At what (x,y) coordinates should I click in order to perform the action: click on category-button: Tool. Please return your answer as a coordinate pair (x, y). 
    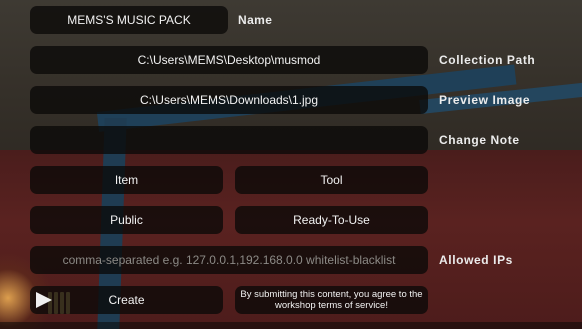
    Looking at the image, I should click on (331, 180).